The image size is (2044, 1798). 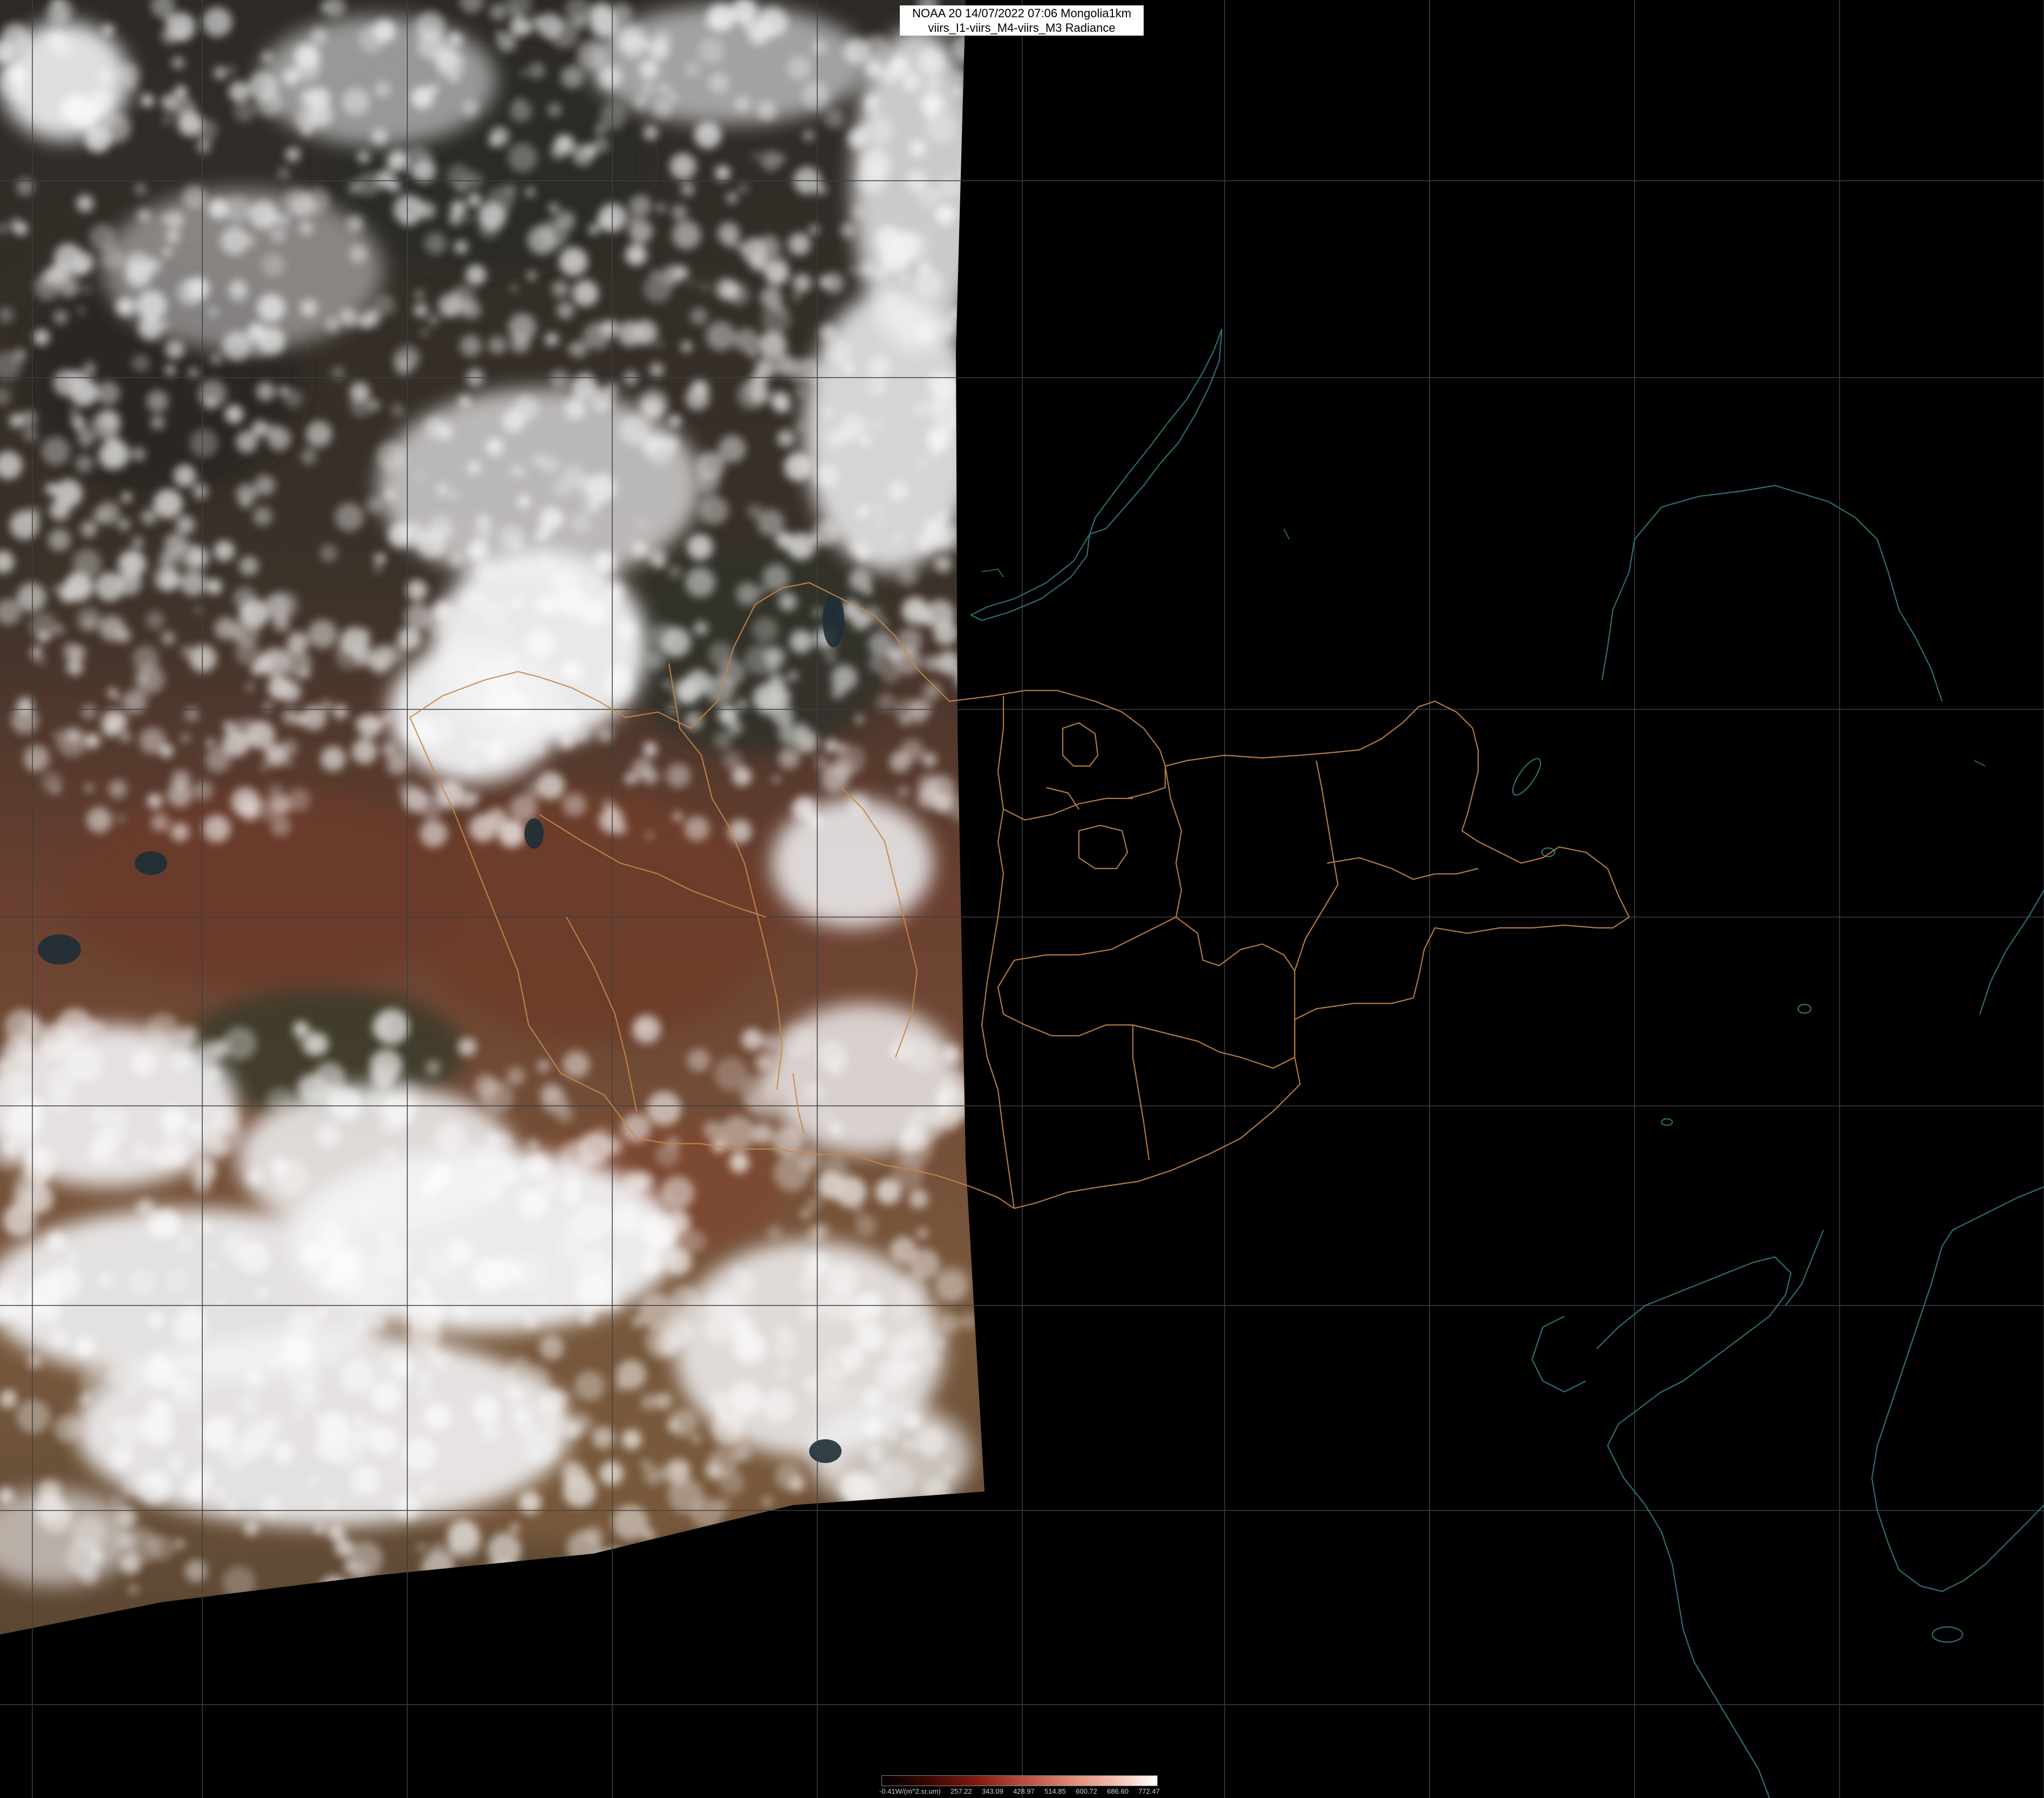 I want to click on title-line-1: NOAA 20 14/07/2022 07:06 Mongolia1km, so click(x=1022, y=13).